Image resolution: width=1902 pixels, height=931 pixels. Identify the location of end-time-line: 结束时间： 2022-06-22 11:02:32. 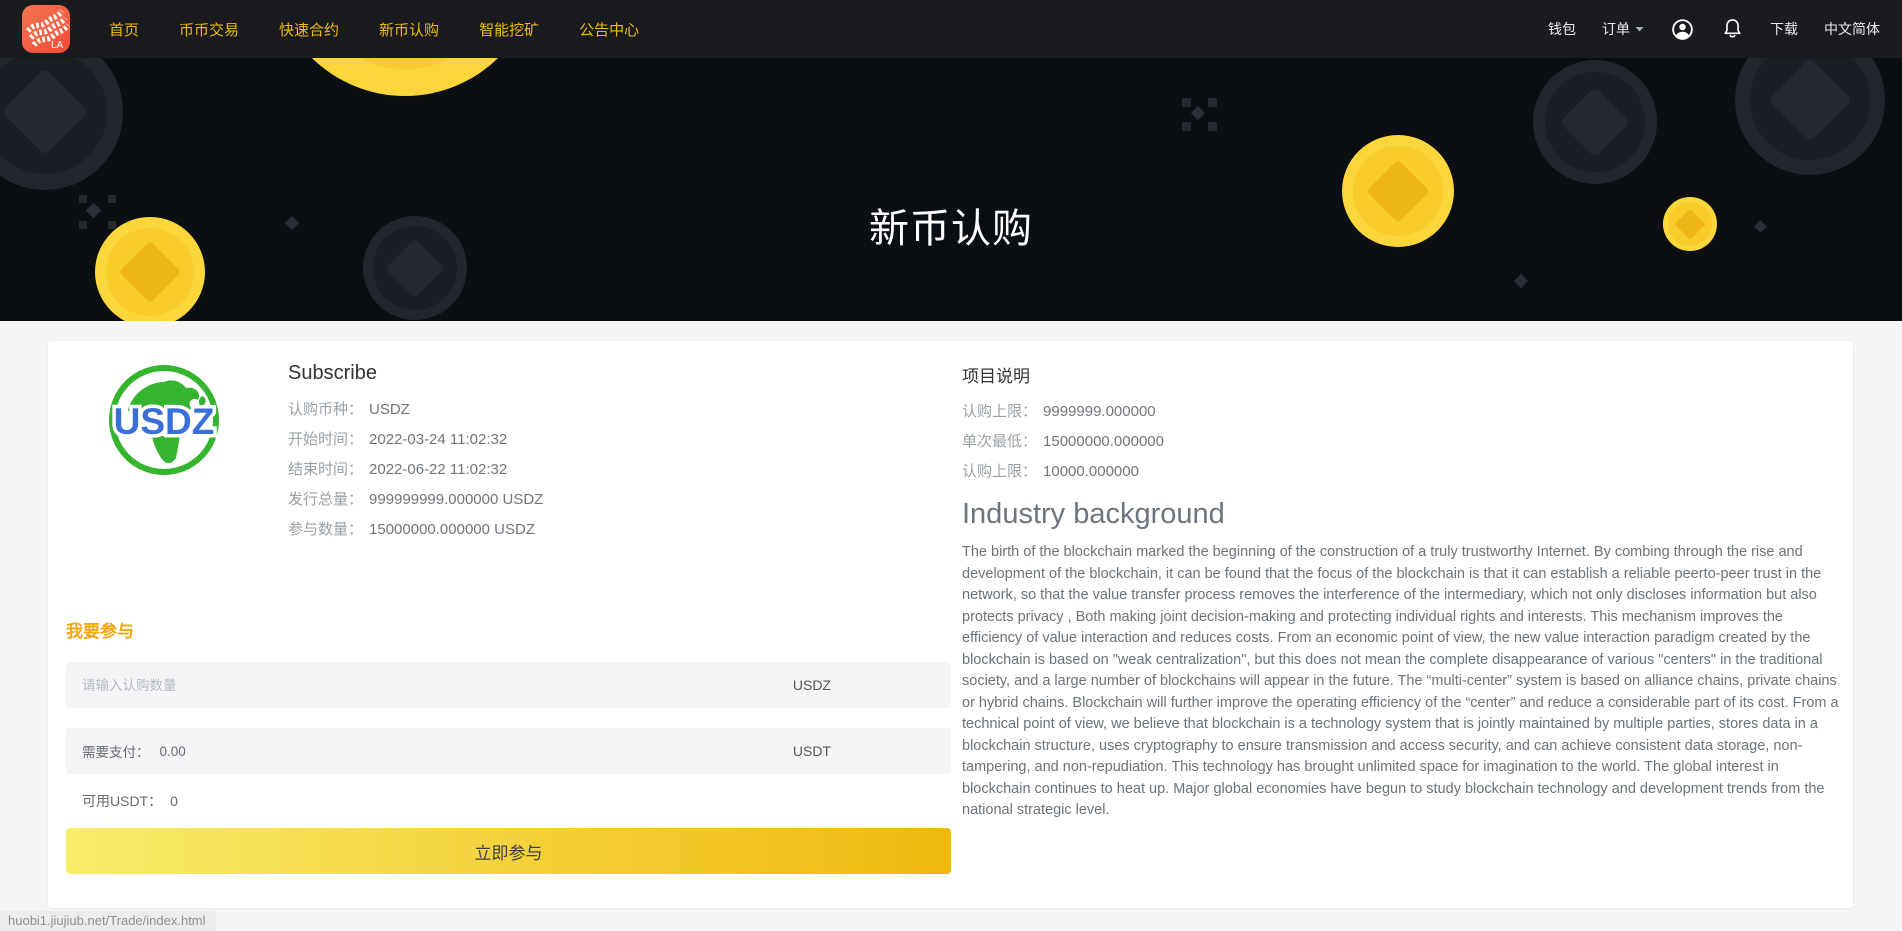
(398, 469).